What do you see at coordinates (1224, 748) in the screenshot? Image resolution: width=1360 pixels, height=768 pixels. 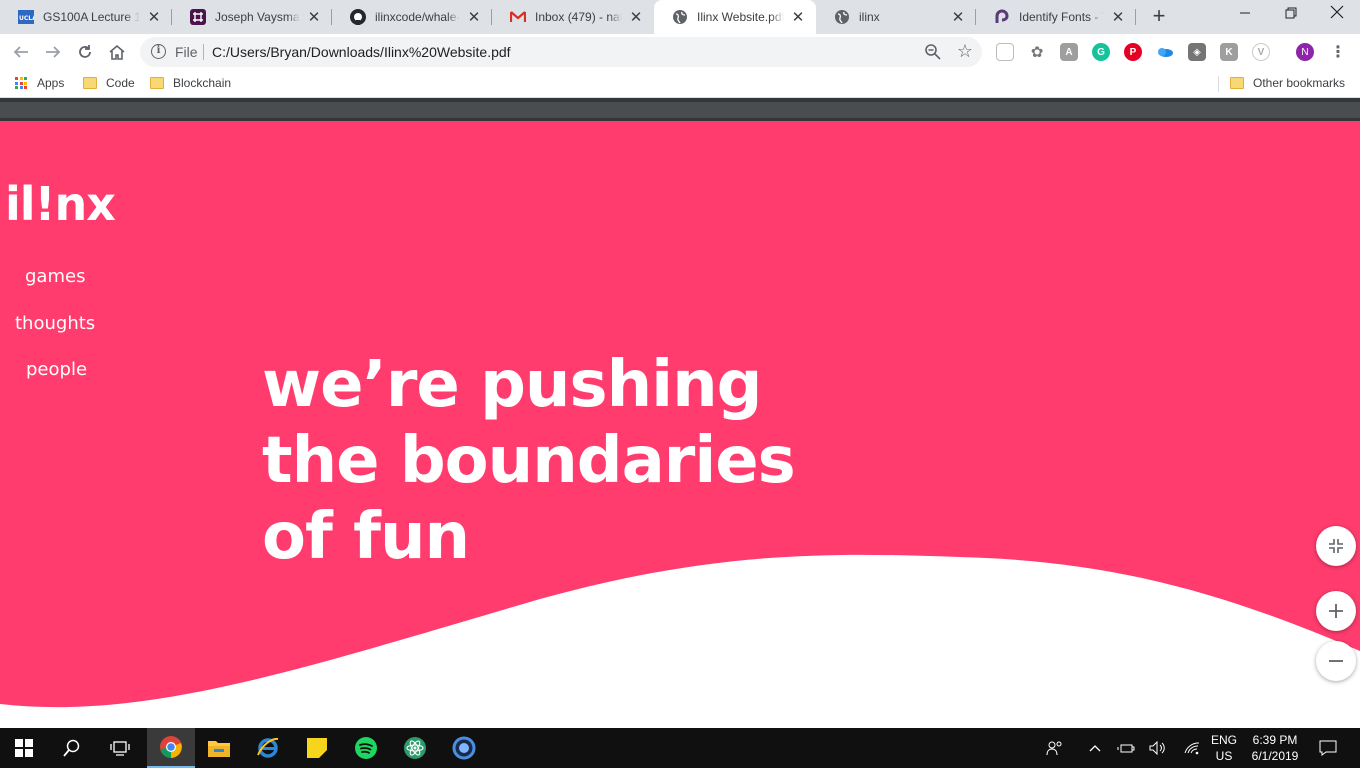 I see `input-language-button: ENG US` at bounding box center [1224, 748].